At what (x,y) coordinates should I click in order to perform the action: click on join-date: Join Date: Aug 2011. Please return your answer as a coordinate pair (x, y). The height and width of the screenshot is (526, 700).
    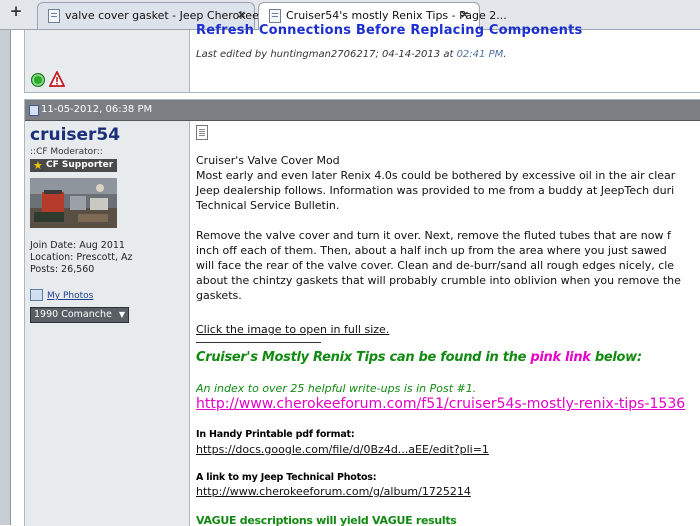
    Looking at the image, I should click on (77, 245).